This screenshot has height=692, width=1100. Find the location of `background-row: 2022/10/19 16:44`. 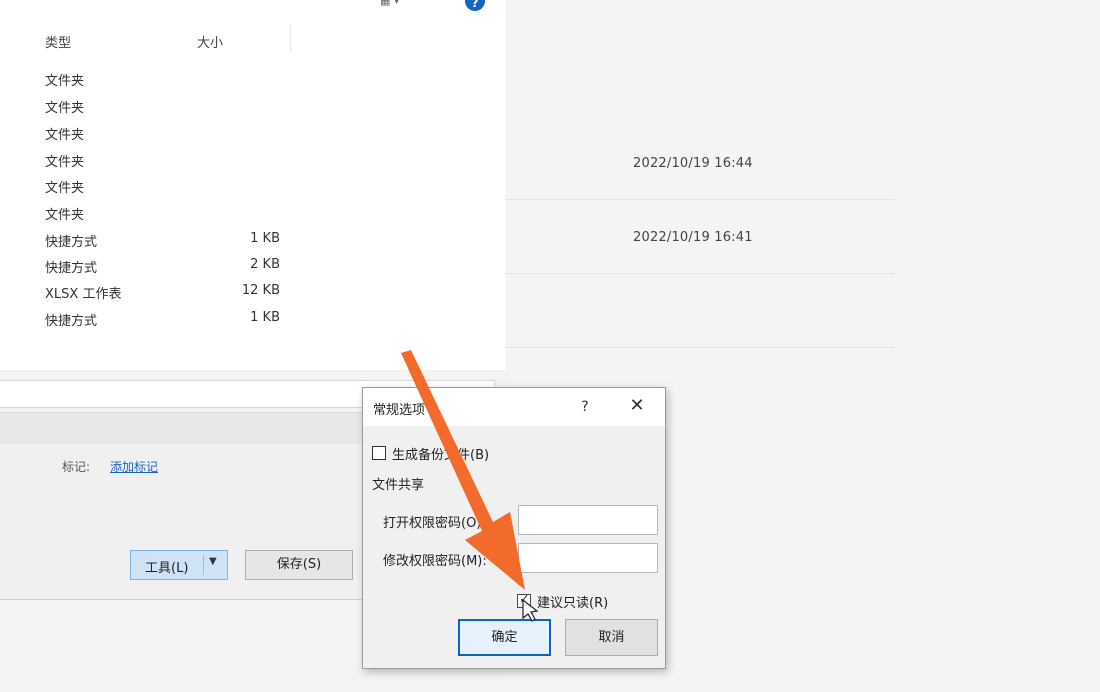

background-row: 2022/10/19 16:44 is located at coordinates (700, 163).